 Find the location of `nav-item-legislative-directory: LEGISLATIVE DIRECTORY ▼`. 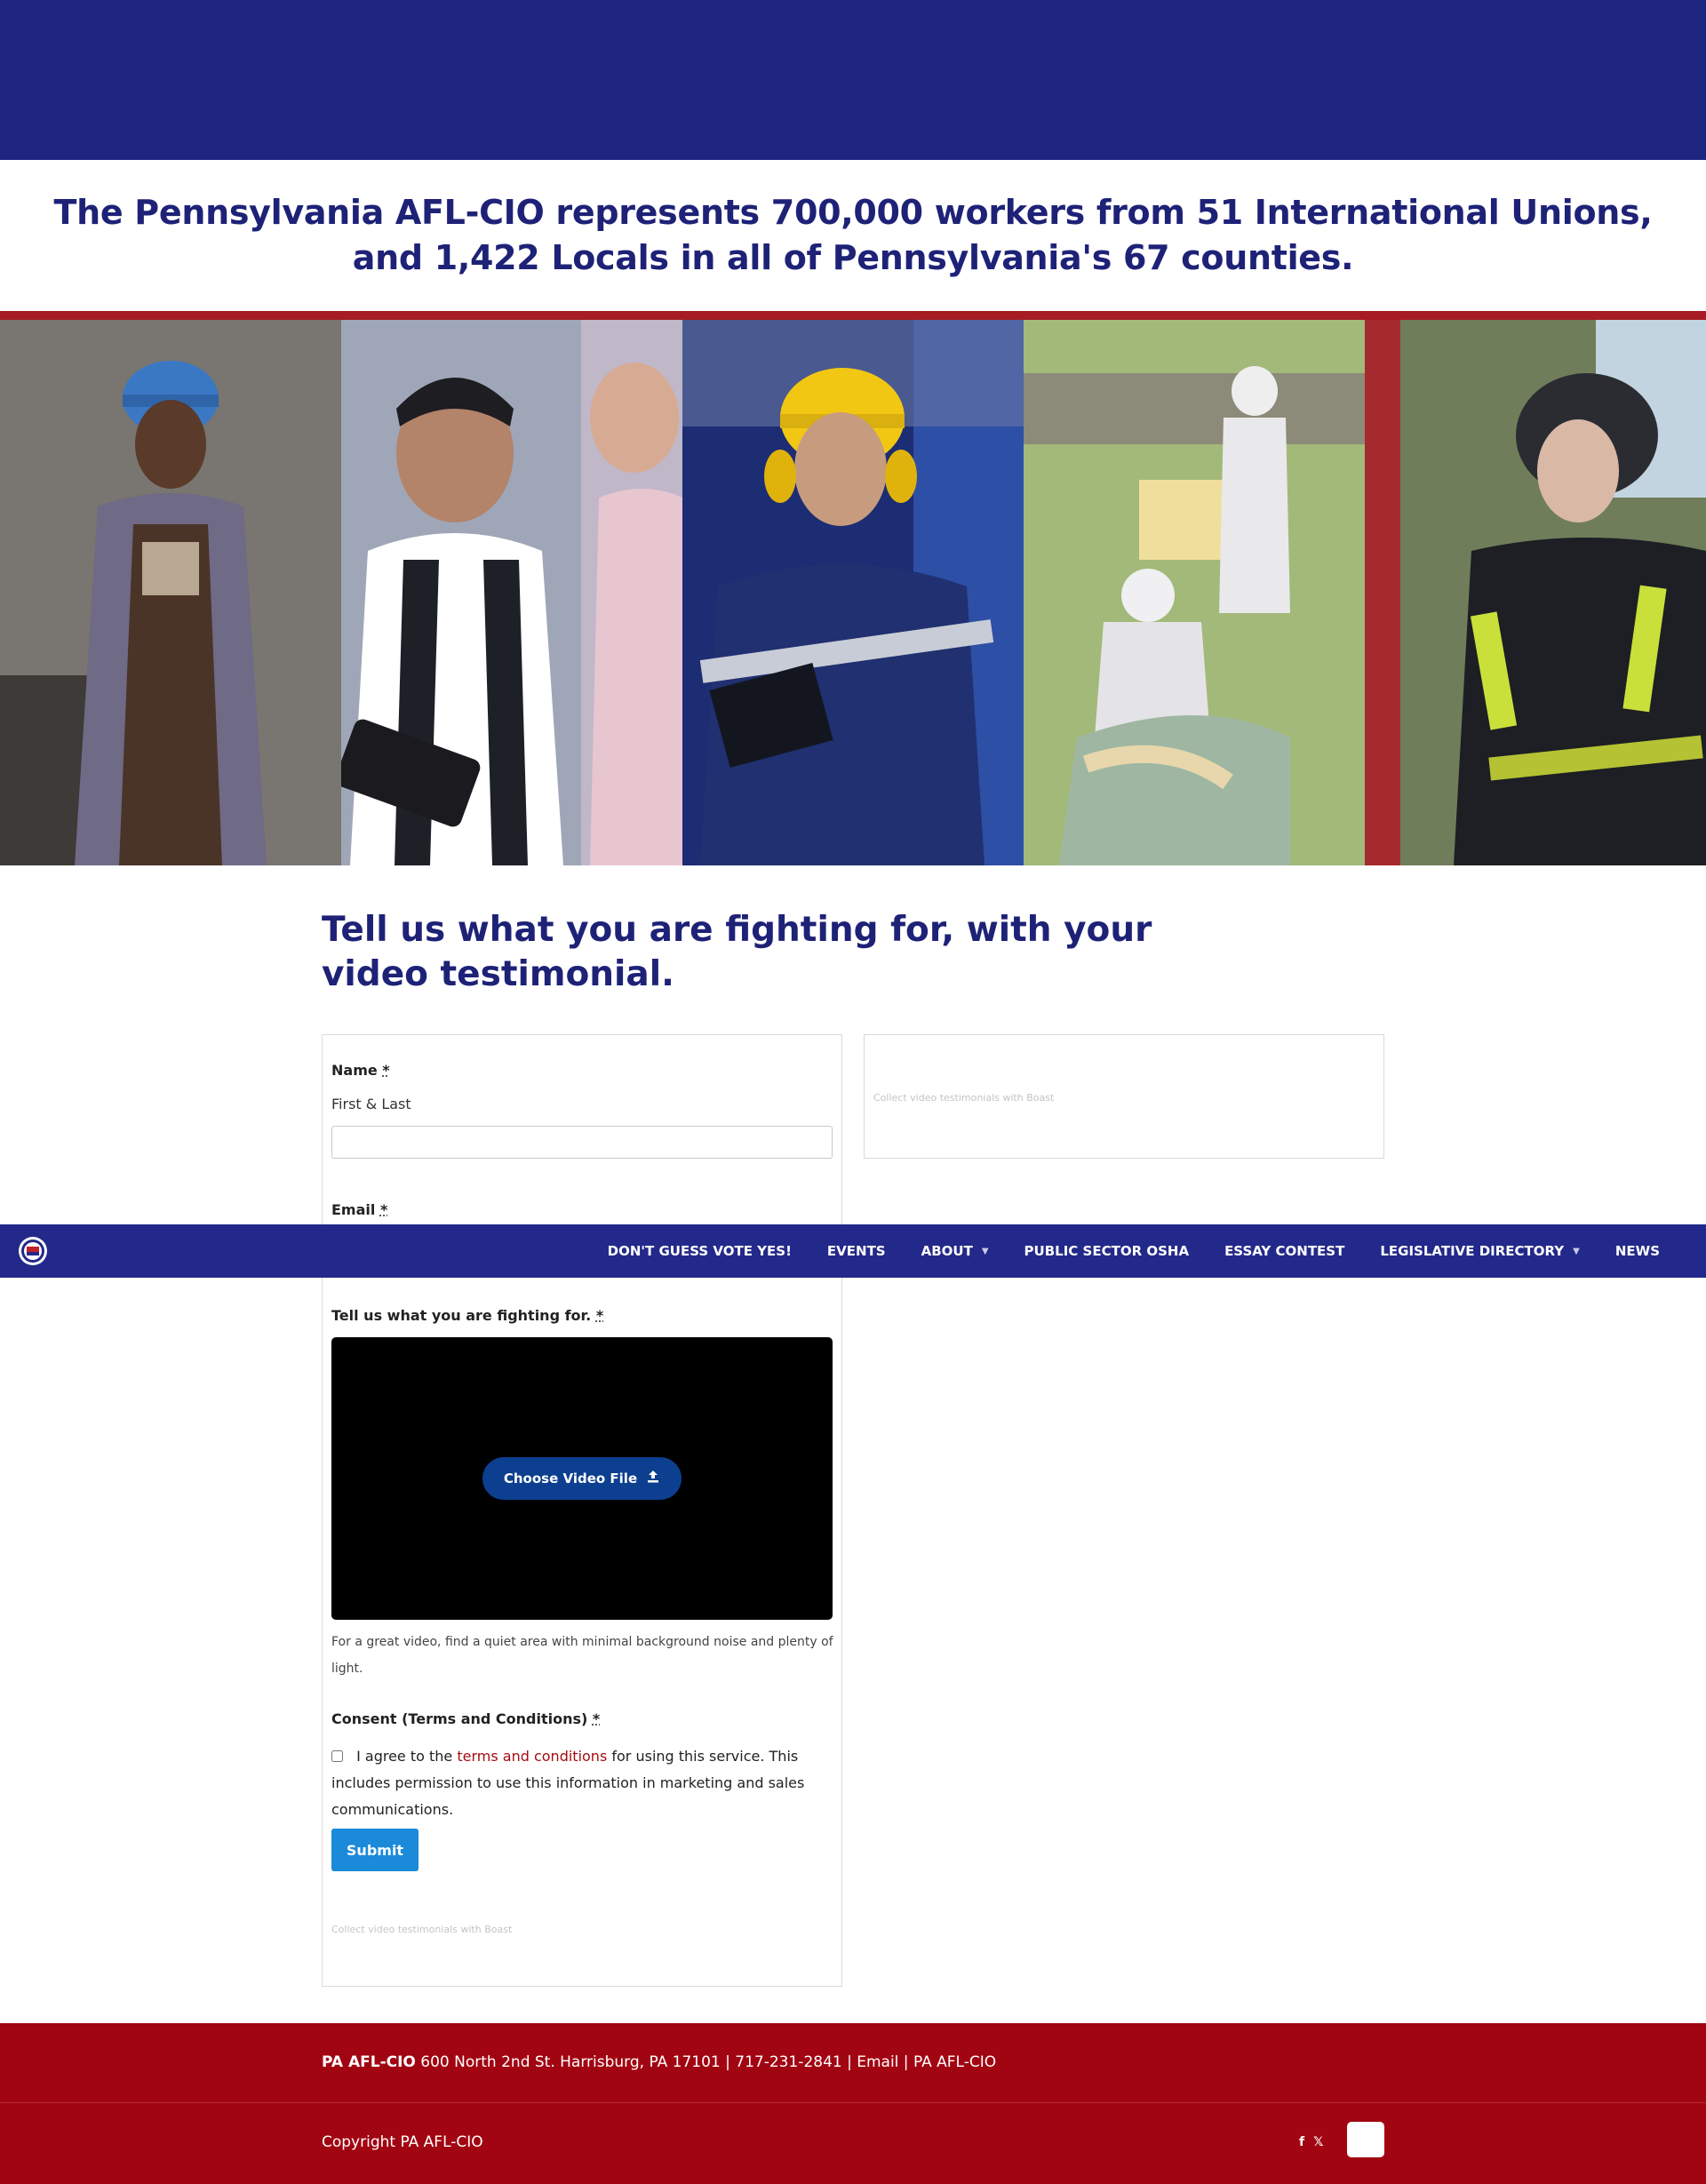

nav-item-legislative-directory: LEGISLATIVE DIRECTORY ▼ is located at coordinates (1480, 1251).